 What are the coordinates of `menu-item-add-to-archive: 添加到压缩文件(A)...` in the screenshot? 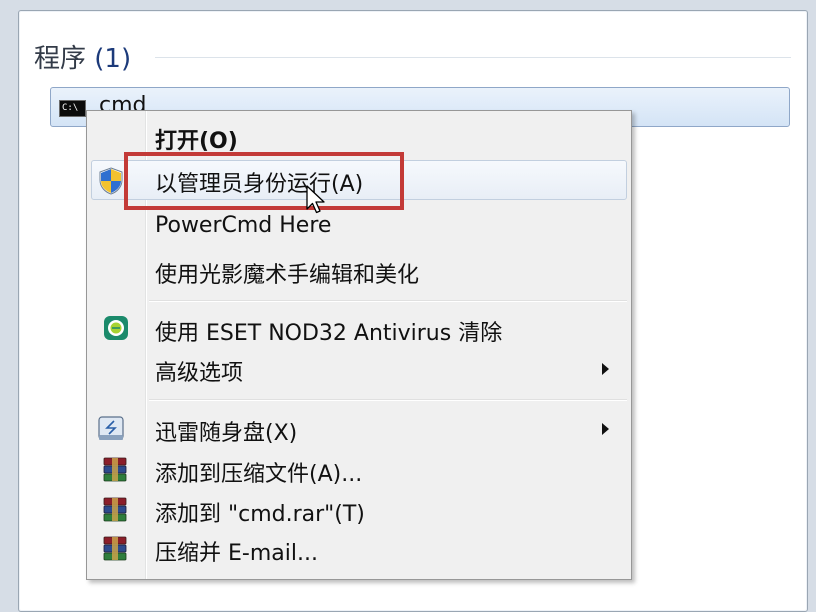 It's located at (359, 470).